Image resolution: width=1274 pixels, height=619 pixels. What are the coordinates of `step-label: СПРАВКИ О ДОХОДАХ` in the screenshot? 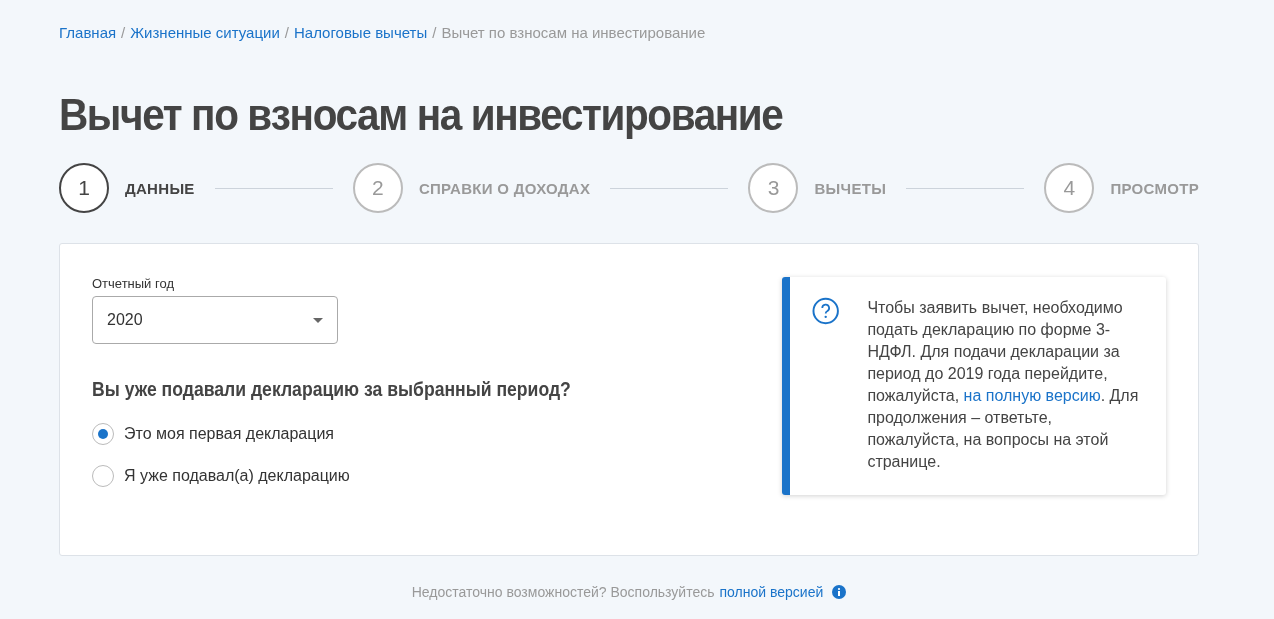 It's located at (504, 188).